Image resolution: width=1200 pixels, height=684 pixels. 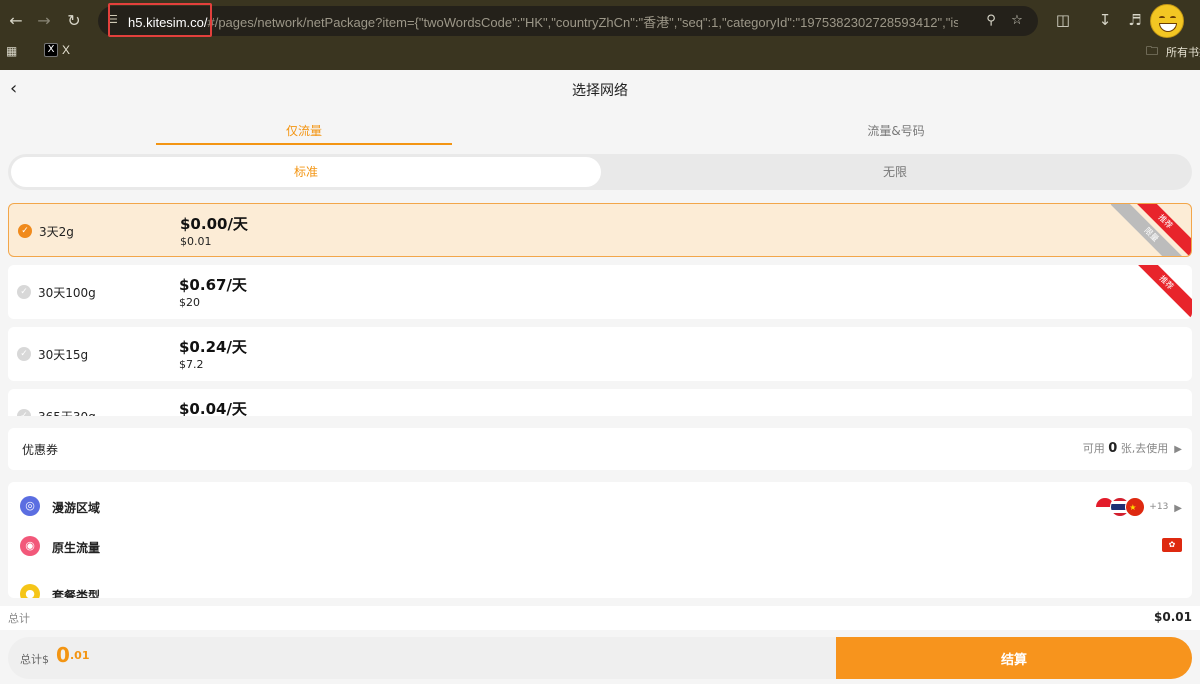 What do you see at coordinates (213, 408) in the screenshot?
I see `plan-daily-price: $0.04/天` at bounding box center [213, 408].